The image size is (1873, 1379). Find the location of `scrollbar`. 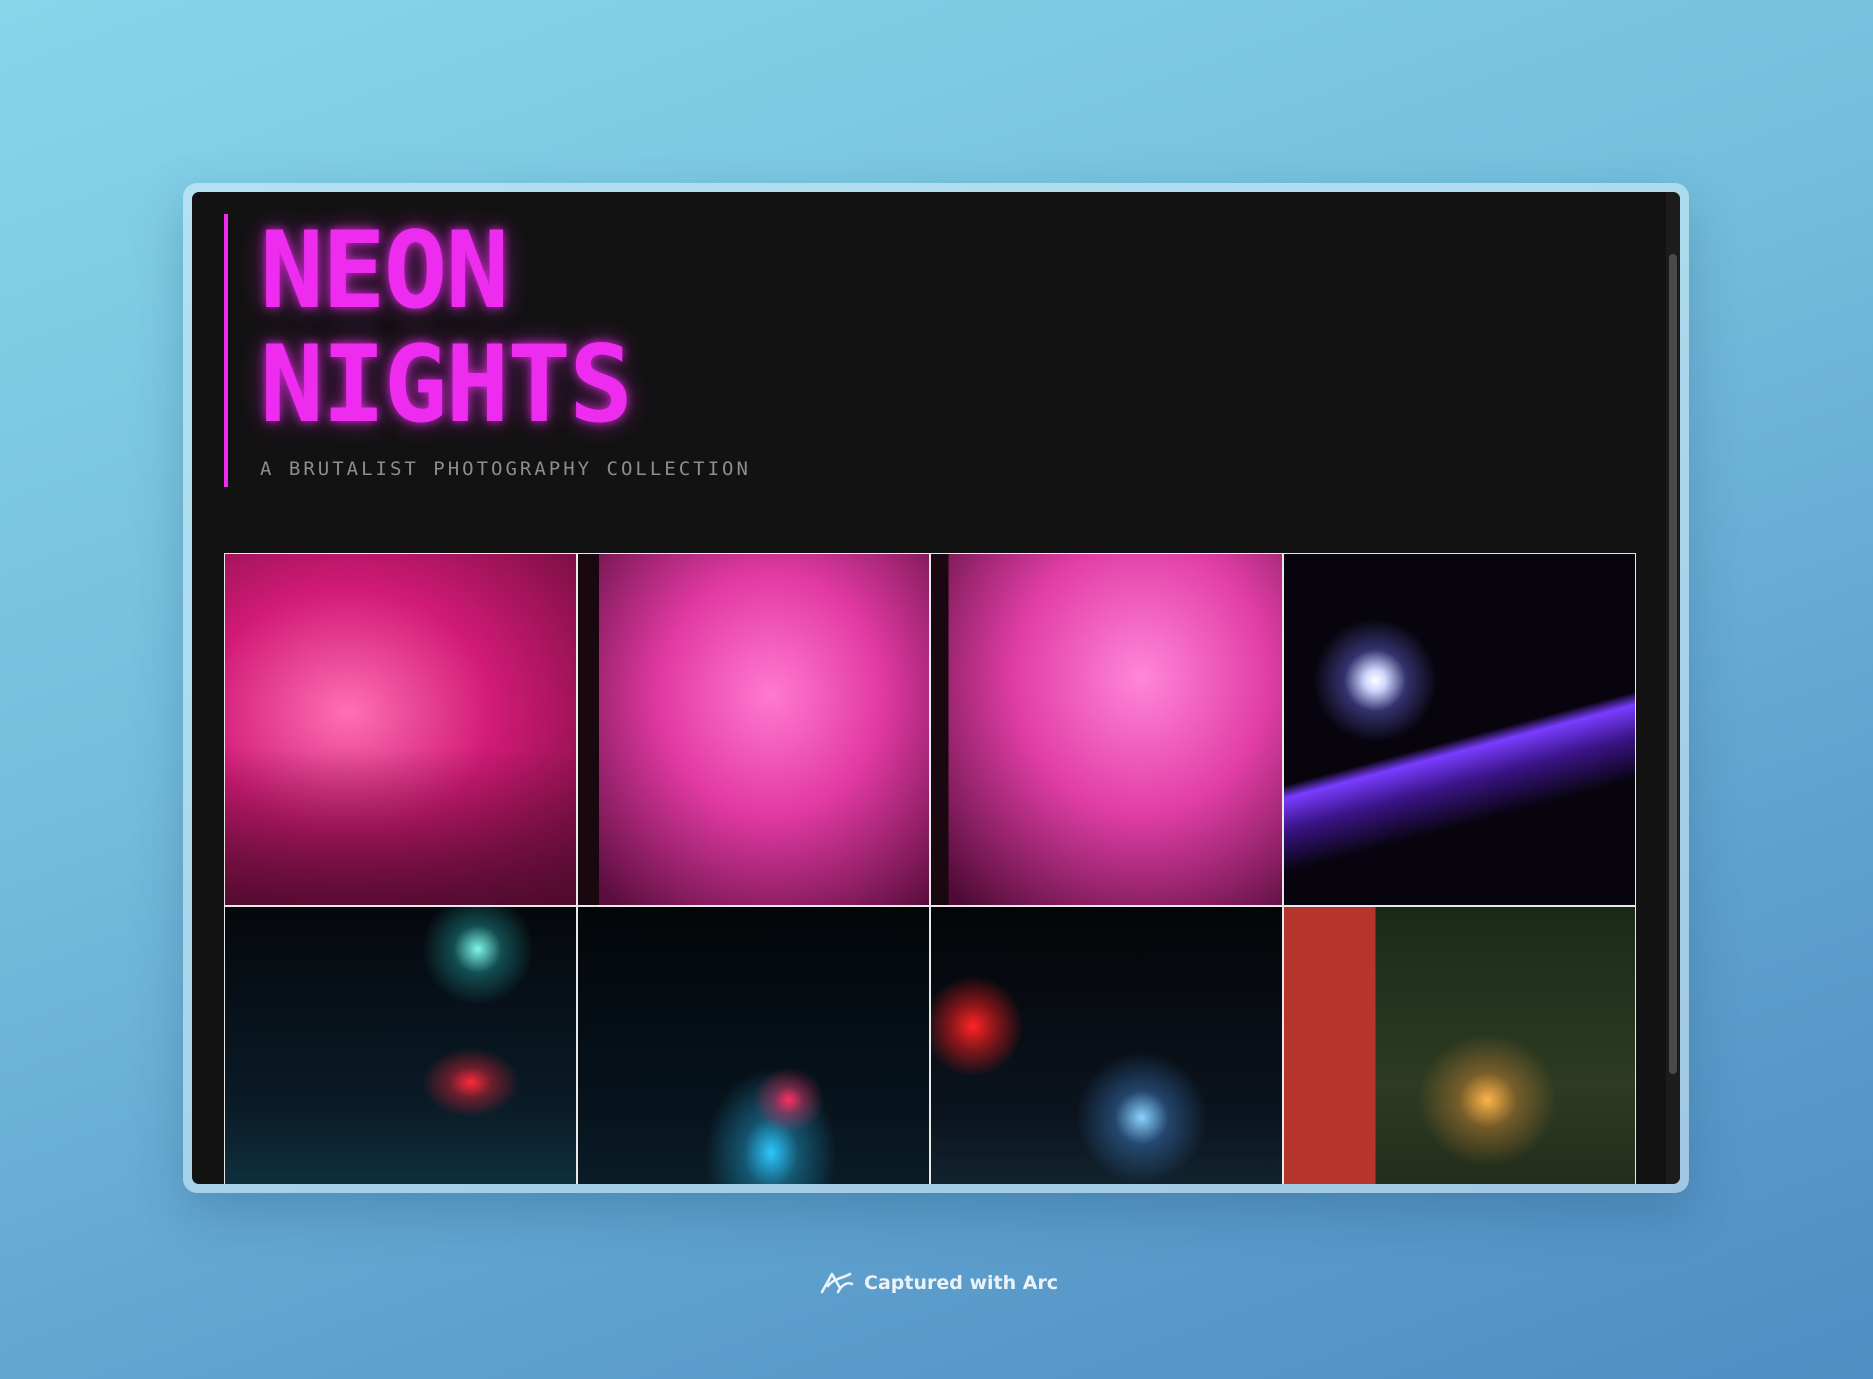

scrollbar is located at coordinates (1673, 688).